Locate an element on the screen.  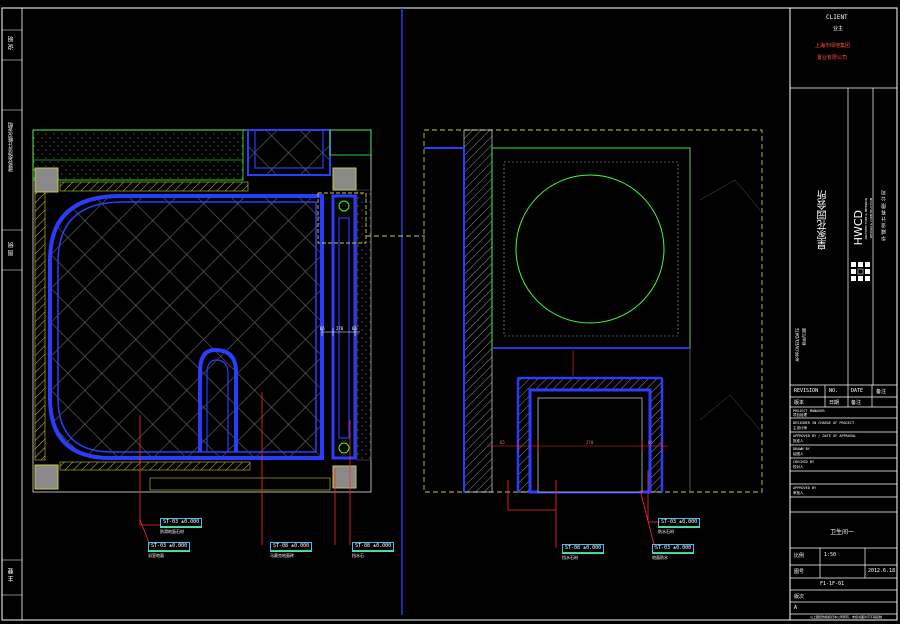
dim-left: 65 is located at coordinates (502, 442).